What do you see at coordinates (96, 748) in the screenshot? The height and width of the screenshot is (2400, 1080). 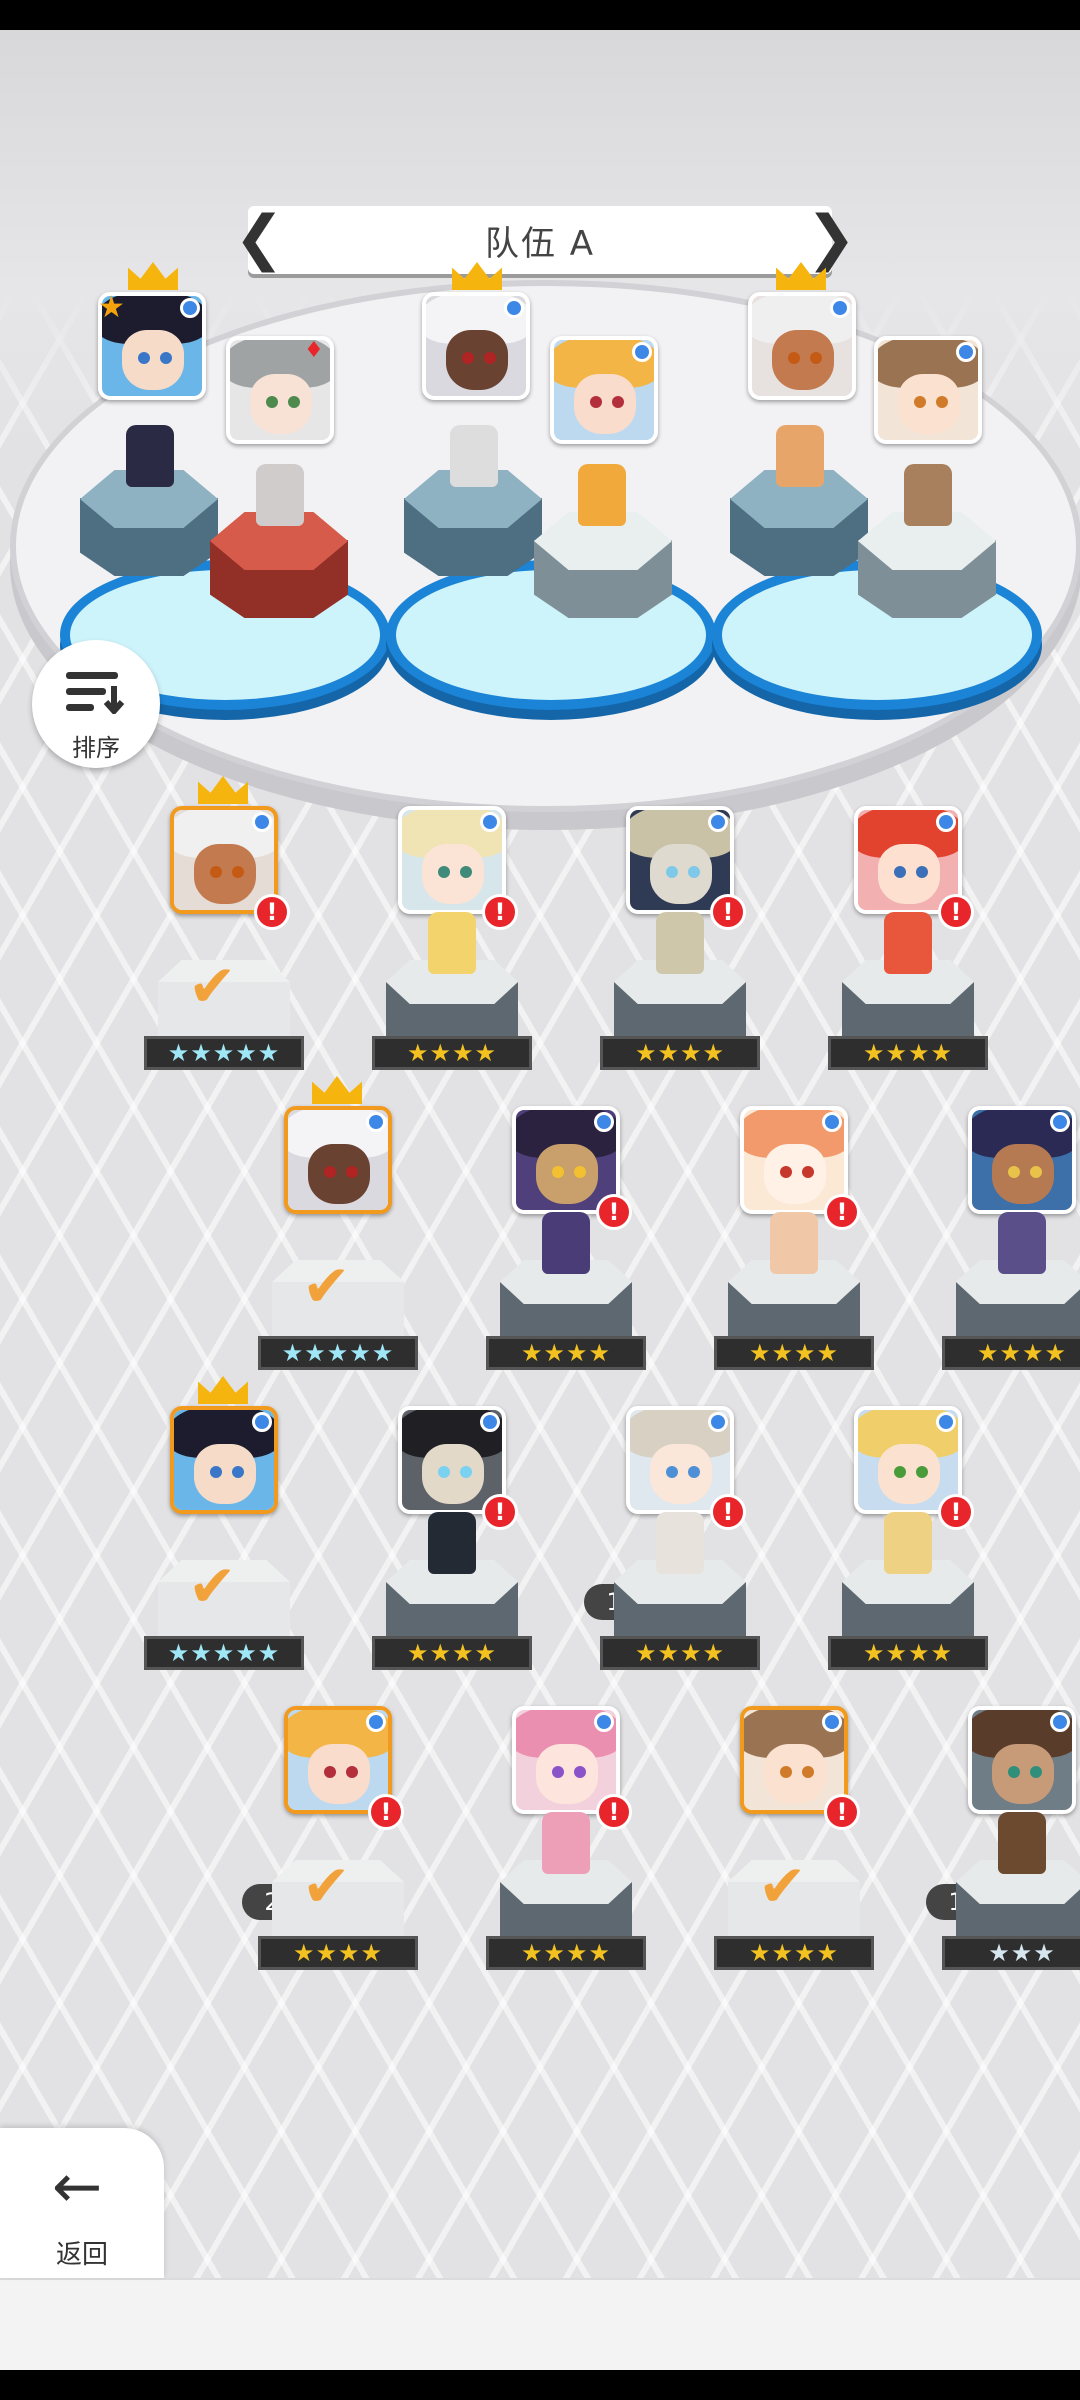 I see `sort-label: 排序` at bounding box center [96, 748].